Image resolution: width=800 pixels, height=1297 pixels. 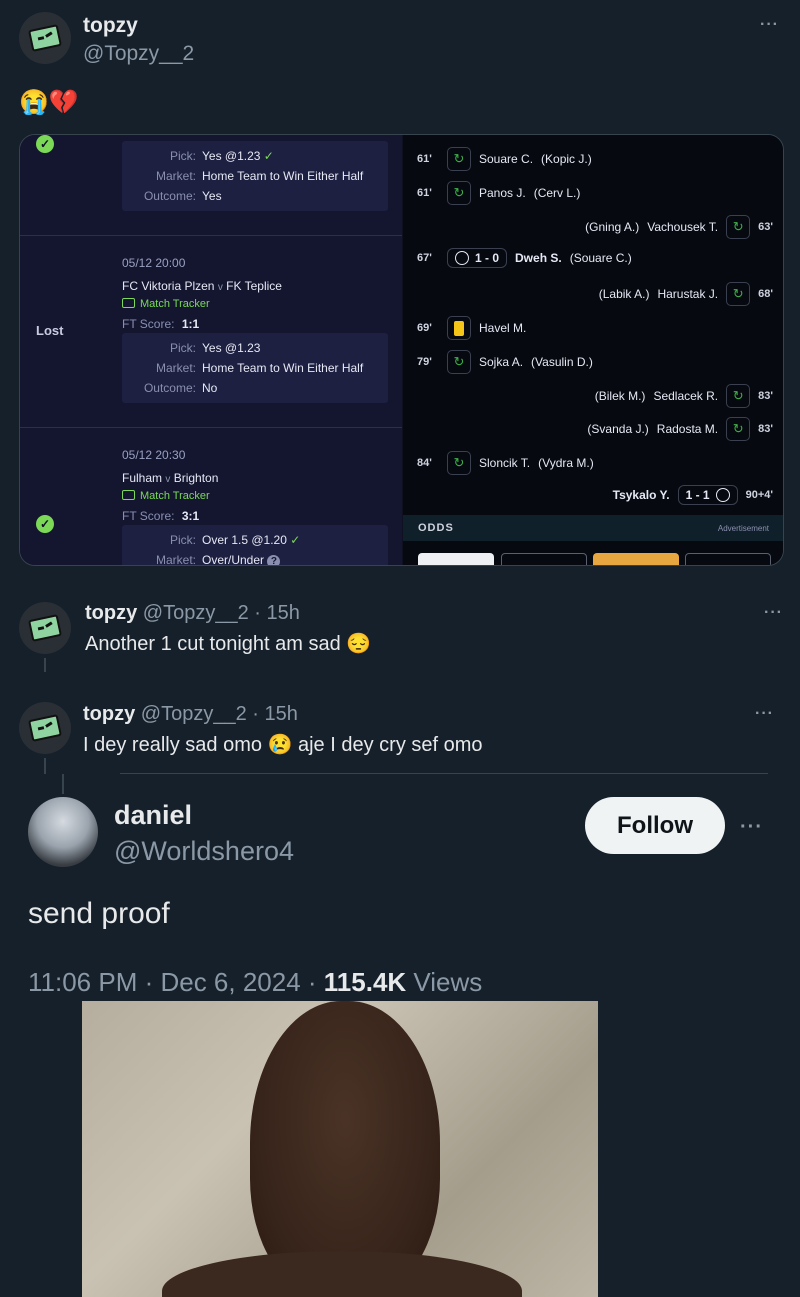 I want to click on market-value: Home Team to Win Either Half, so click(x=283, y=368).